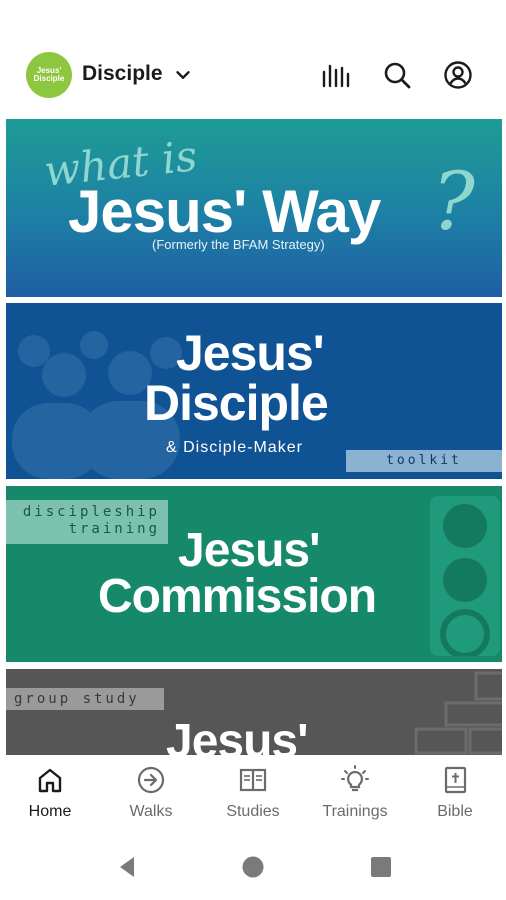  What do you see at coordinates (455, 811) in the screenshot?
I see `nav-label-bible: Bible` at bounding box center [455, 811].